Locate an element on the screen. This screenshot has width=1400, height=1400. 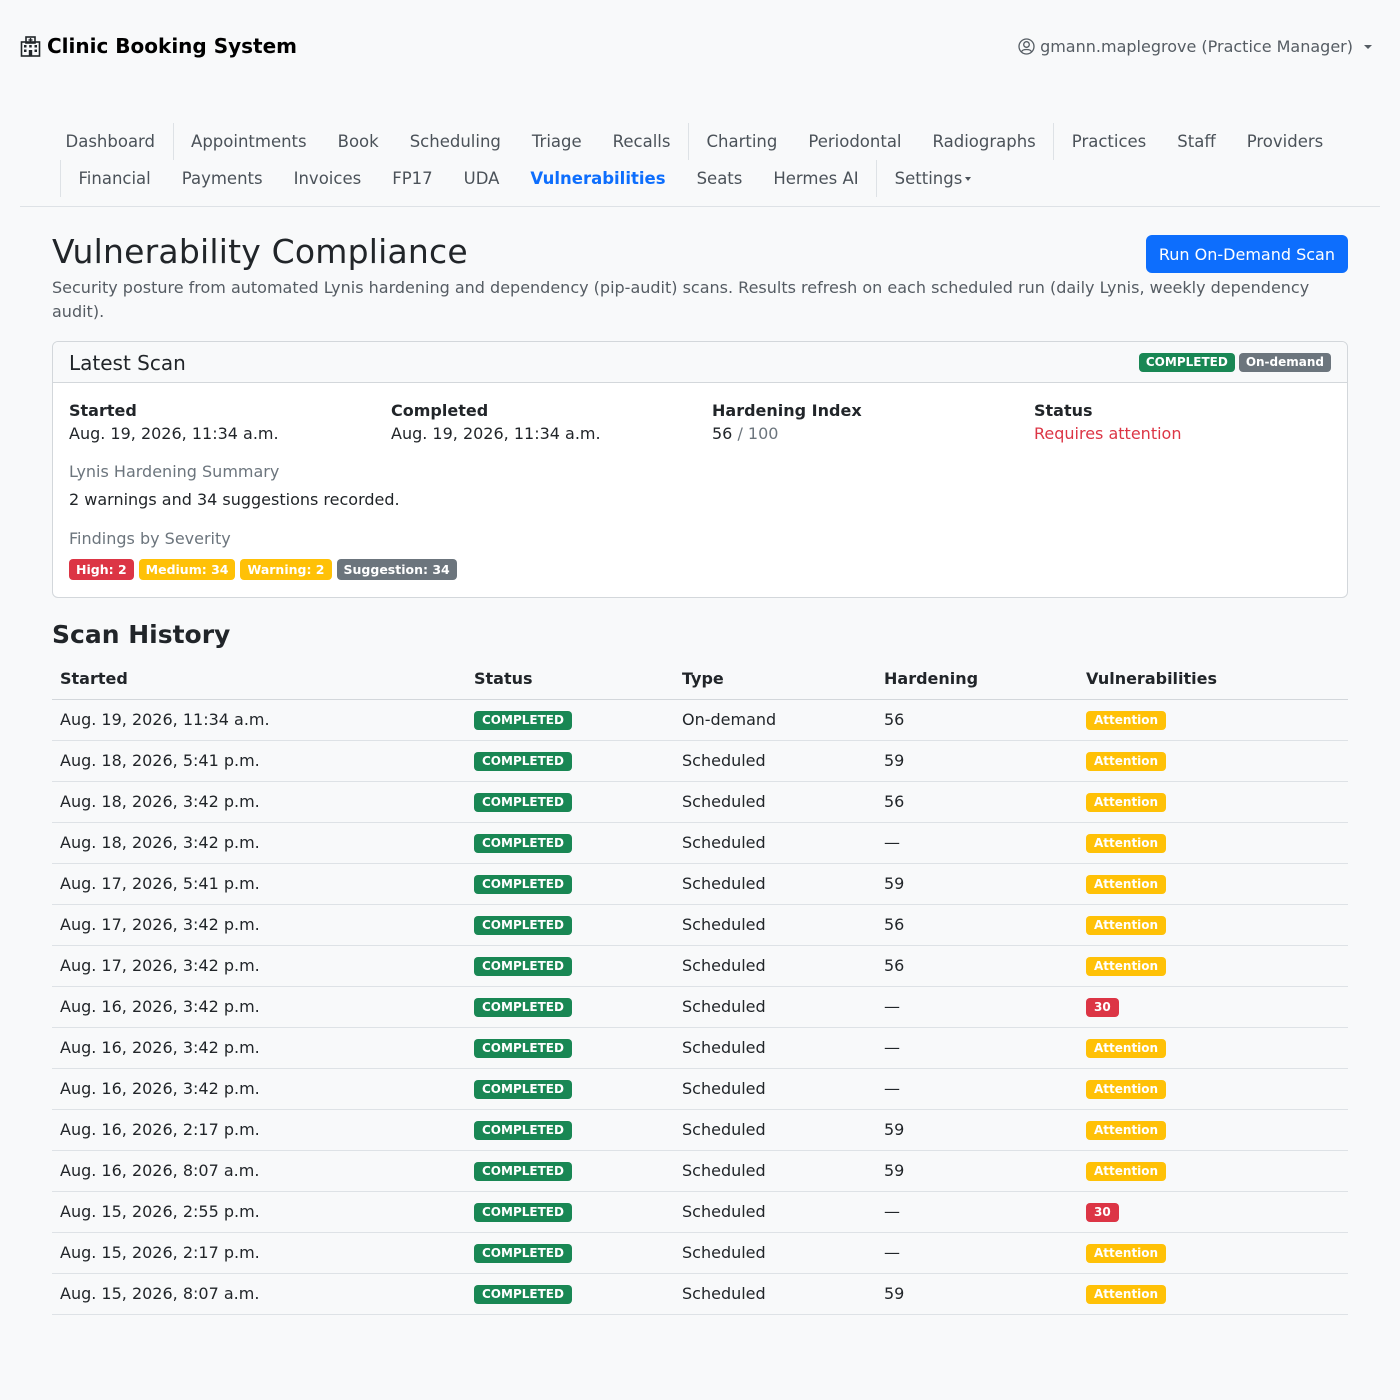
hardening-score-cell: 59 is located at coordinates (977, 884).